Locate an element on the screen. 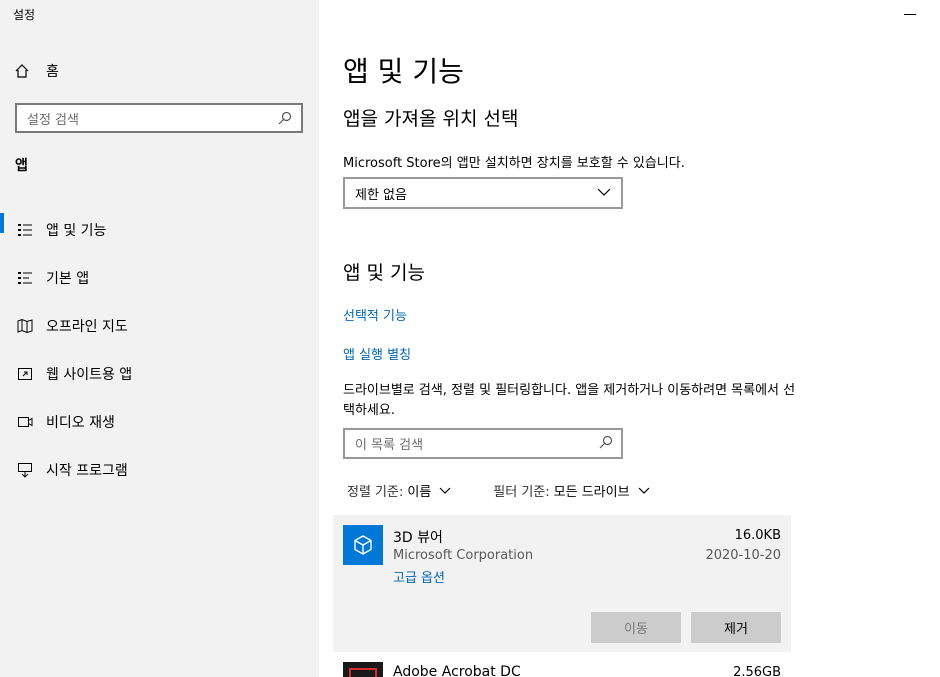  sidebar-item-apps-features: 앱 및 기능 is located at coordinates (159, 230).